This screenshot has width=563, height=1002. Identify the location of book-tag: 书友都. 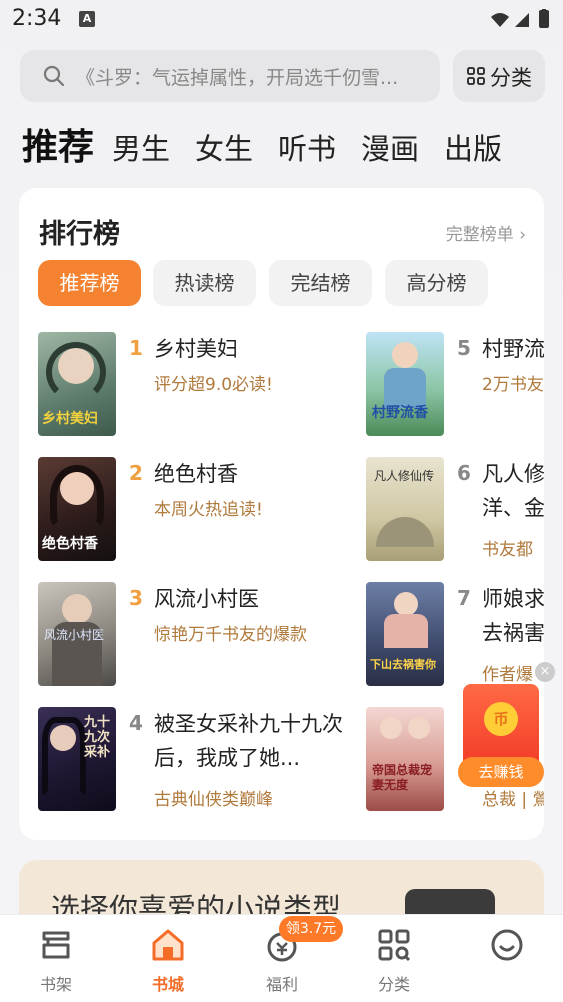
(507, 550).